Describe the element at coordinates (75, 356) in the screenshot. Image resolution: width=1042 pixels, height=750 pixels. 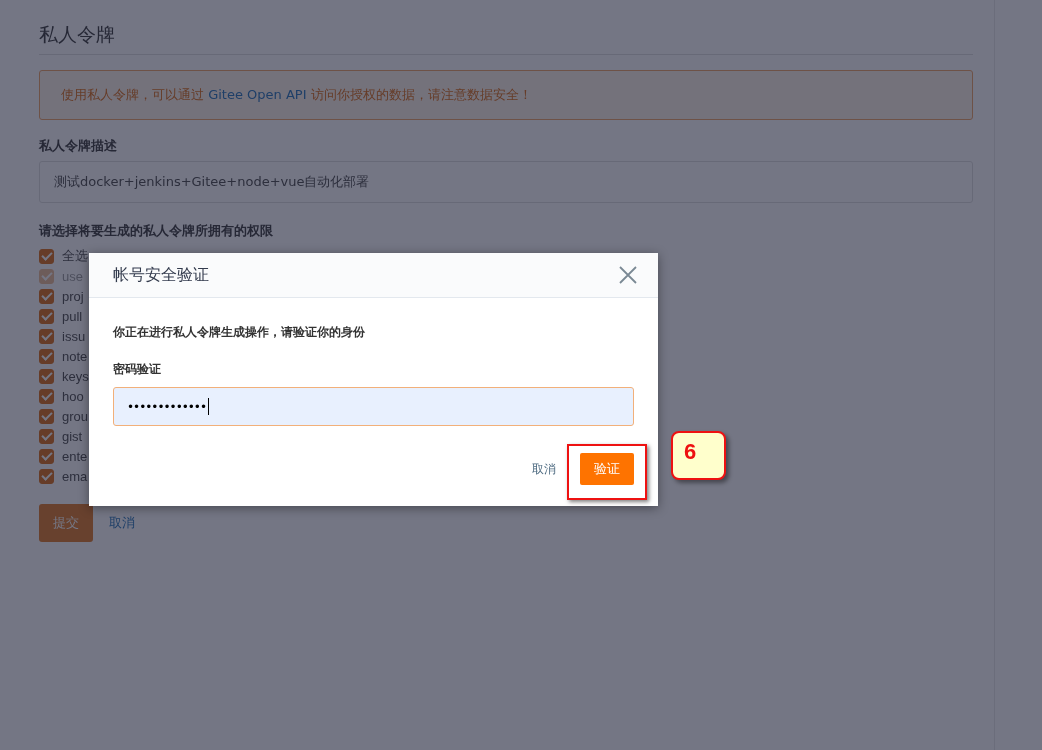
I see `checkbox-label: note` at that location.